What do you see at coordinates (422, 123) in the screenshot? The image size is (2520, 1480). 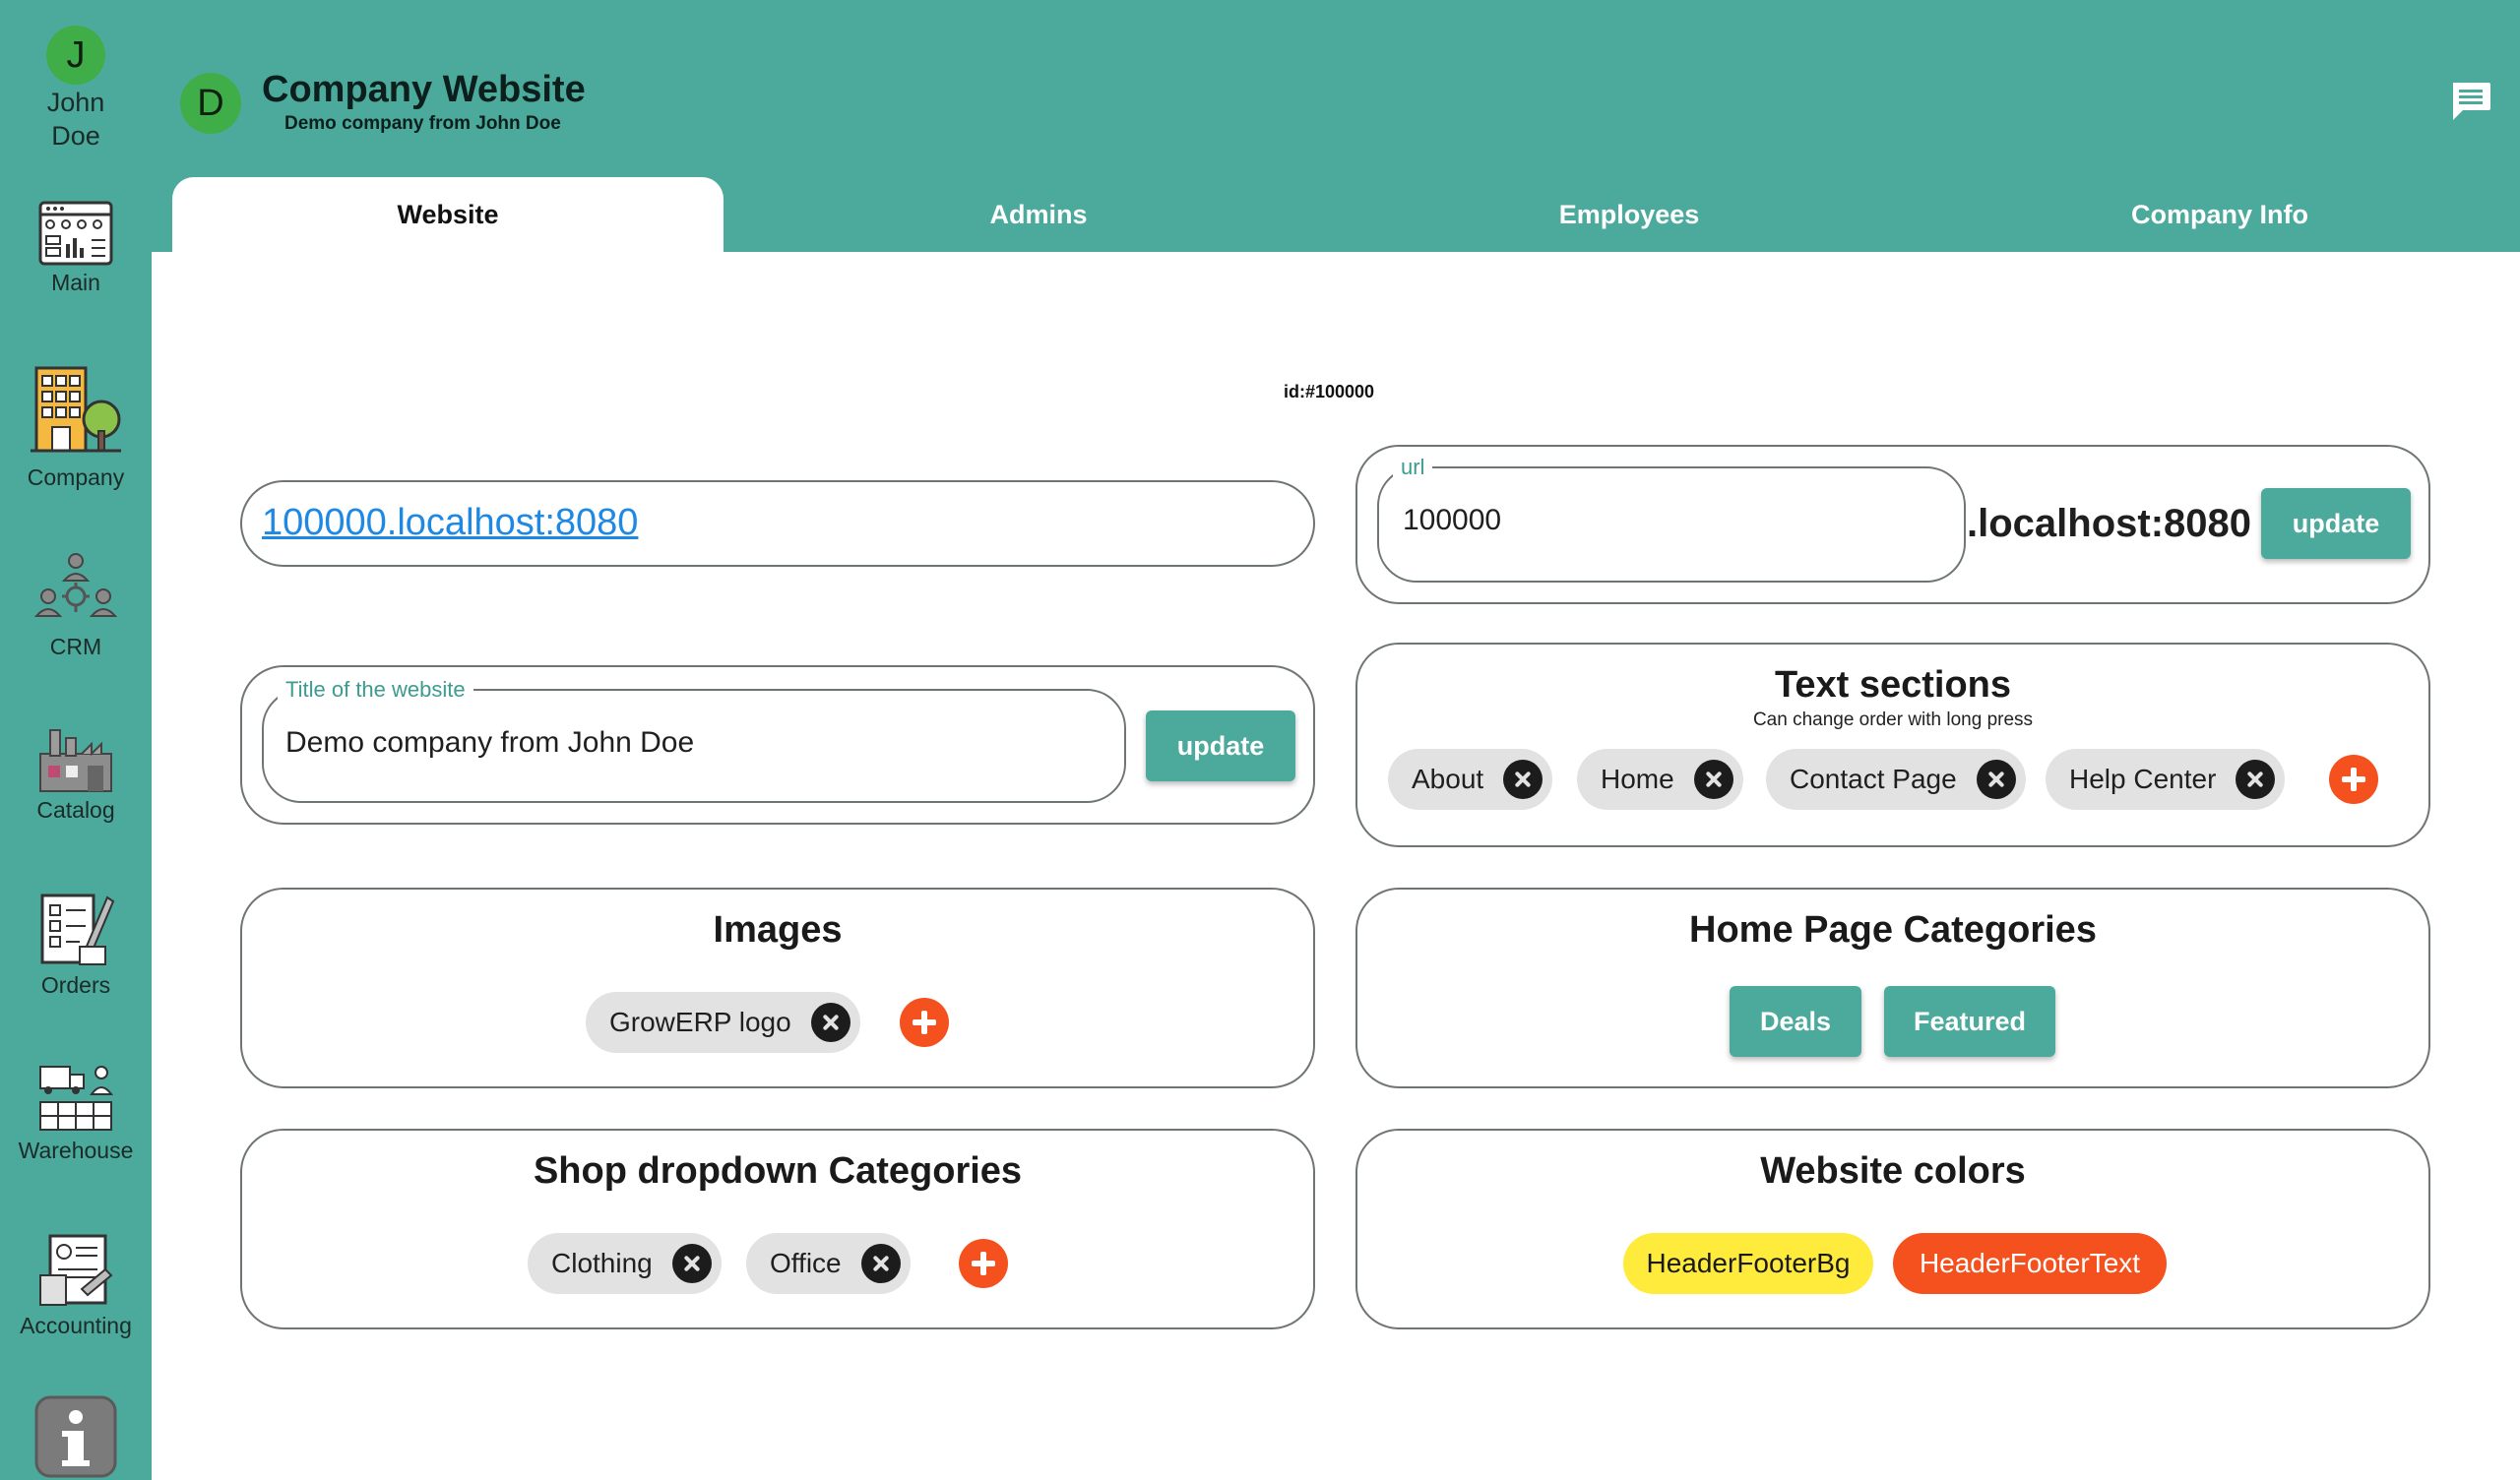 I see `page-subtitle: Demo company from John Doe` at bounding box center [422, 123].